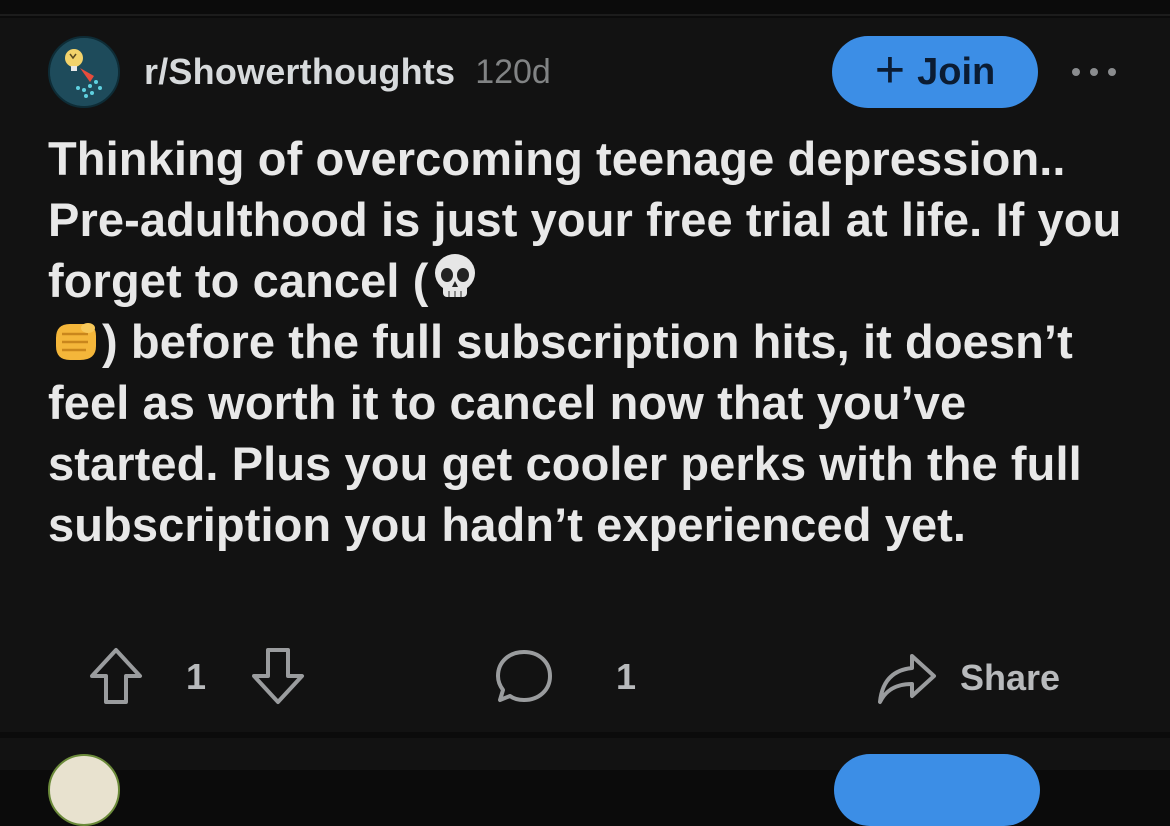  I want to click on join-label: Join, so click(956, 71).